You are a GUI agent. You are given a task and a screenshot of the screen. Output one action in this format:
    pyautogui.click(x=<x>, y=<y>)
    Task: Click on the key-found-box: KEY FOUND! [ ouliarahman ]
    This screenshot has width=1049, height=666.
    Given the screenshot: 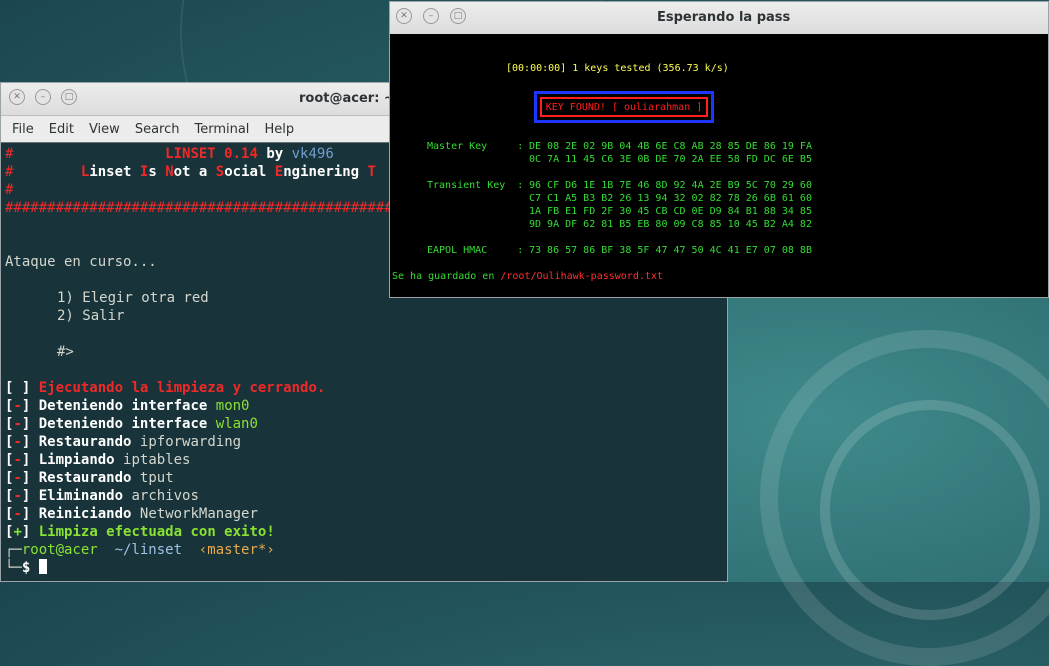 What is the action you would take?
    pyautogui.click(x=624, y=107)
    